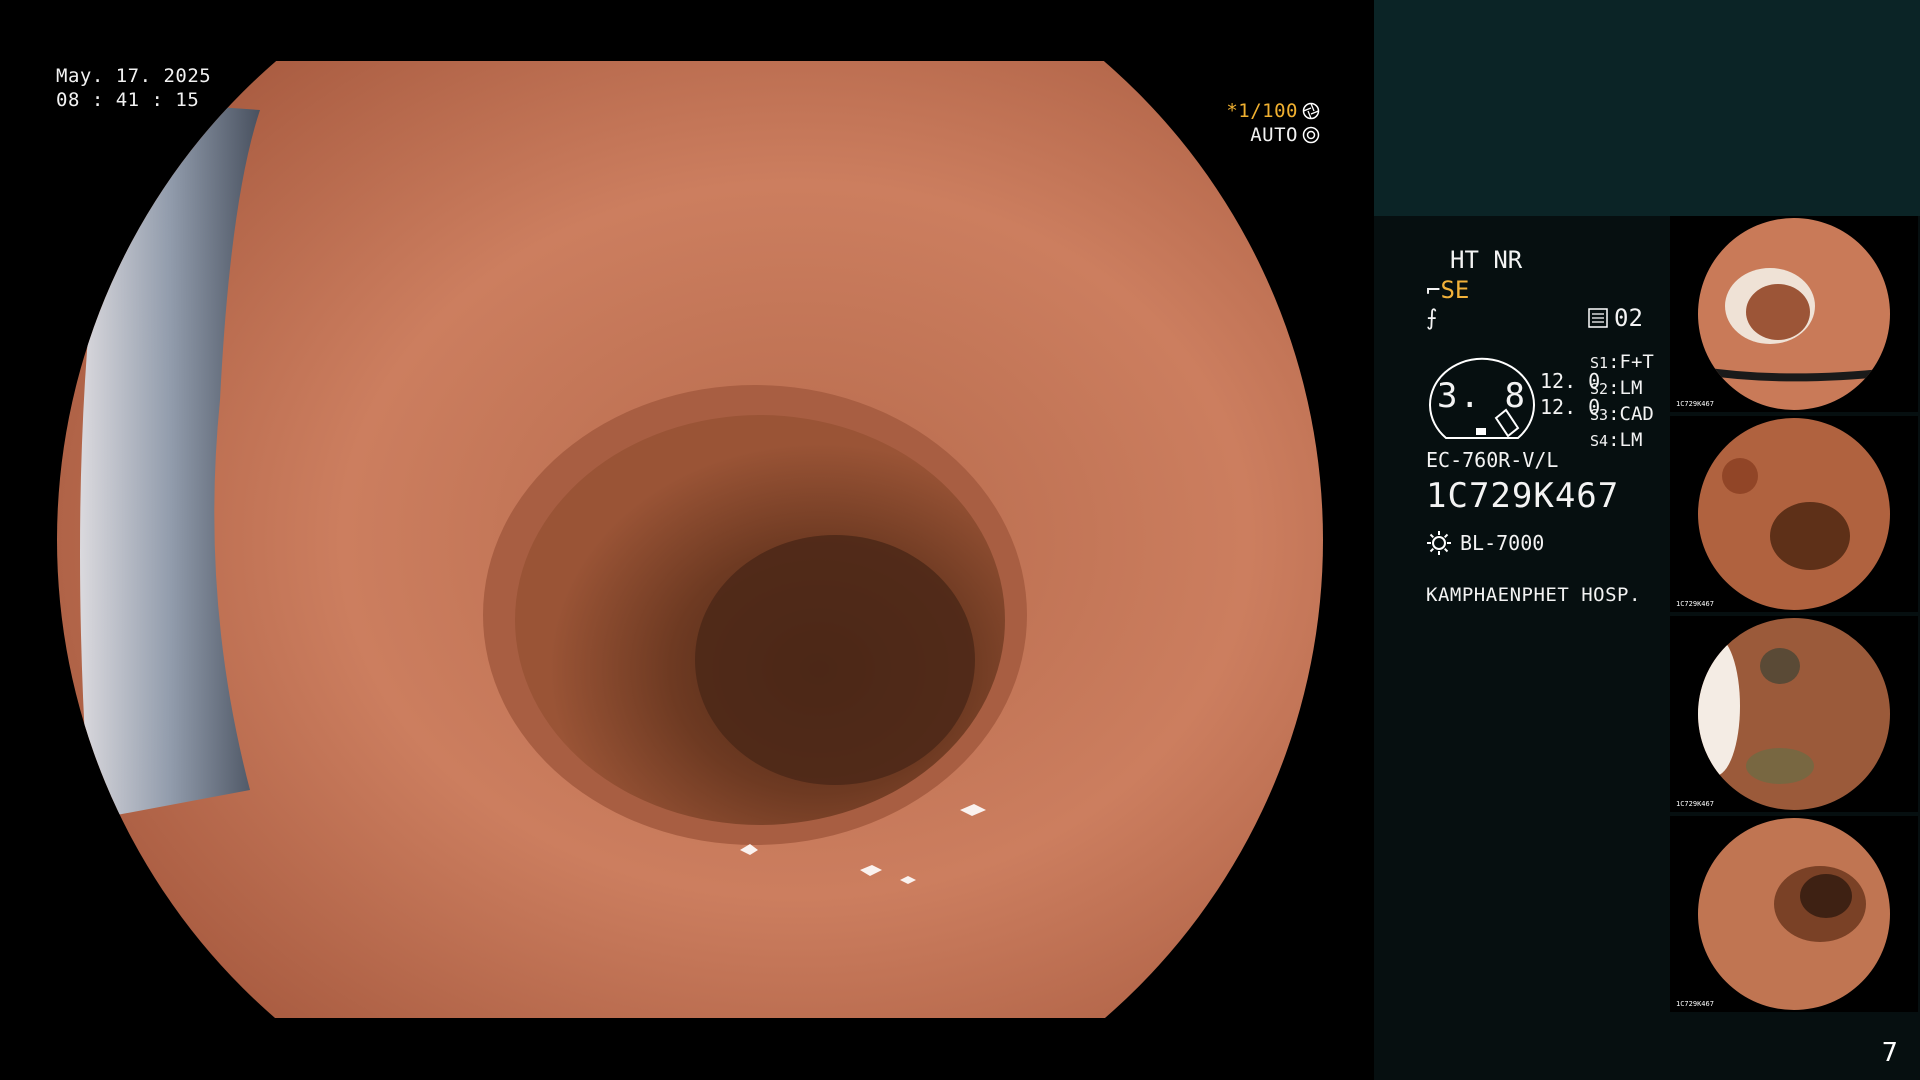 This screenshot has height=1080, width=1920. What do you see at coordinates (1455, 290) in the screenshot?
I see `se-label: SE` at bounding box center [1455, 290].